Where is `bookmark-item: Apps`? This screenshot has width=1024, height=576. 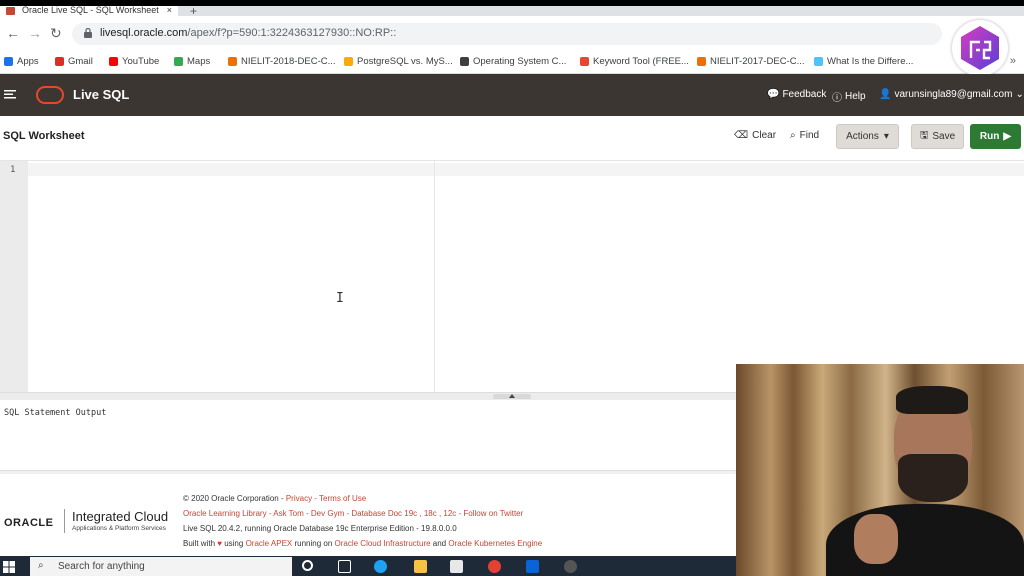 bookmark-item: Apps is located at coordinates (21, 61).